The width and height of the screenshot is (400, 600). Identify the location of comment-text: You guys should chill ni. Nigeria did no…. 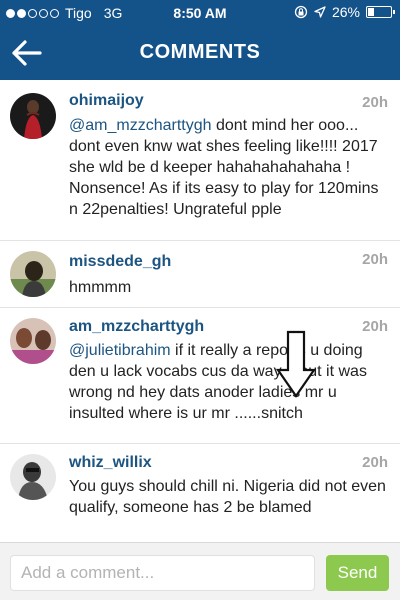
(230, 497).